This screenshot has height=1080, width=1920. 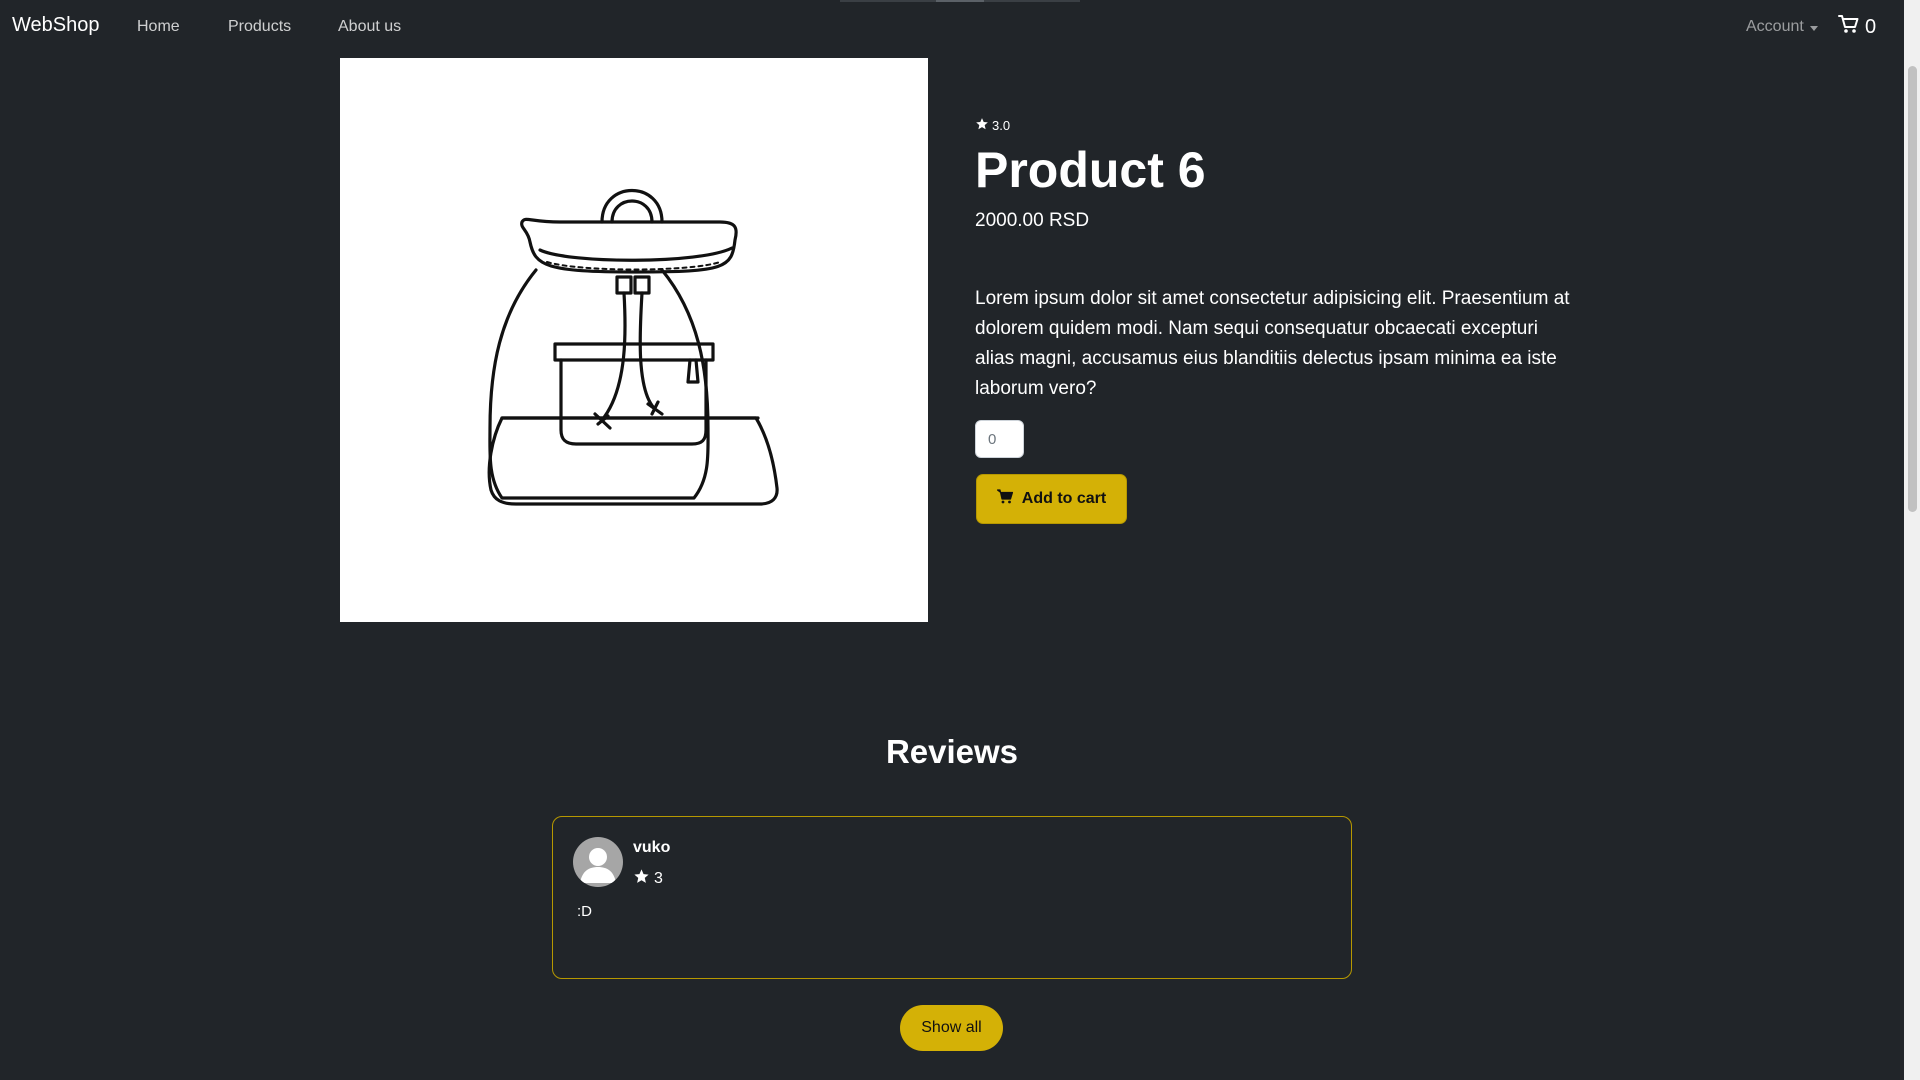 What do you see at coordinates (1032, 220) in the screenshot?
I see `product-price: 2000.00 RSD` at bounding box center [1032, 220].